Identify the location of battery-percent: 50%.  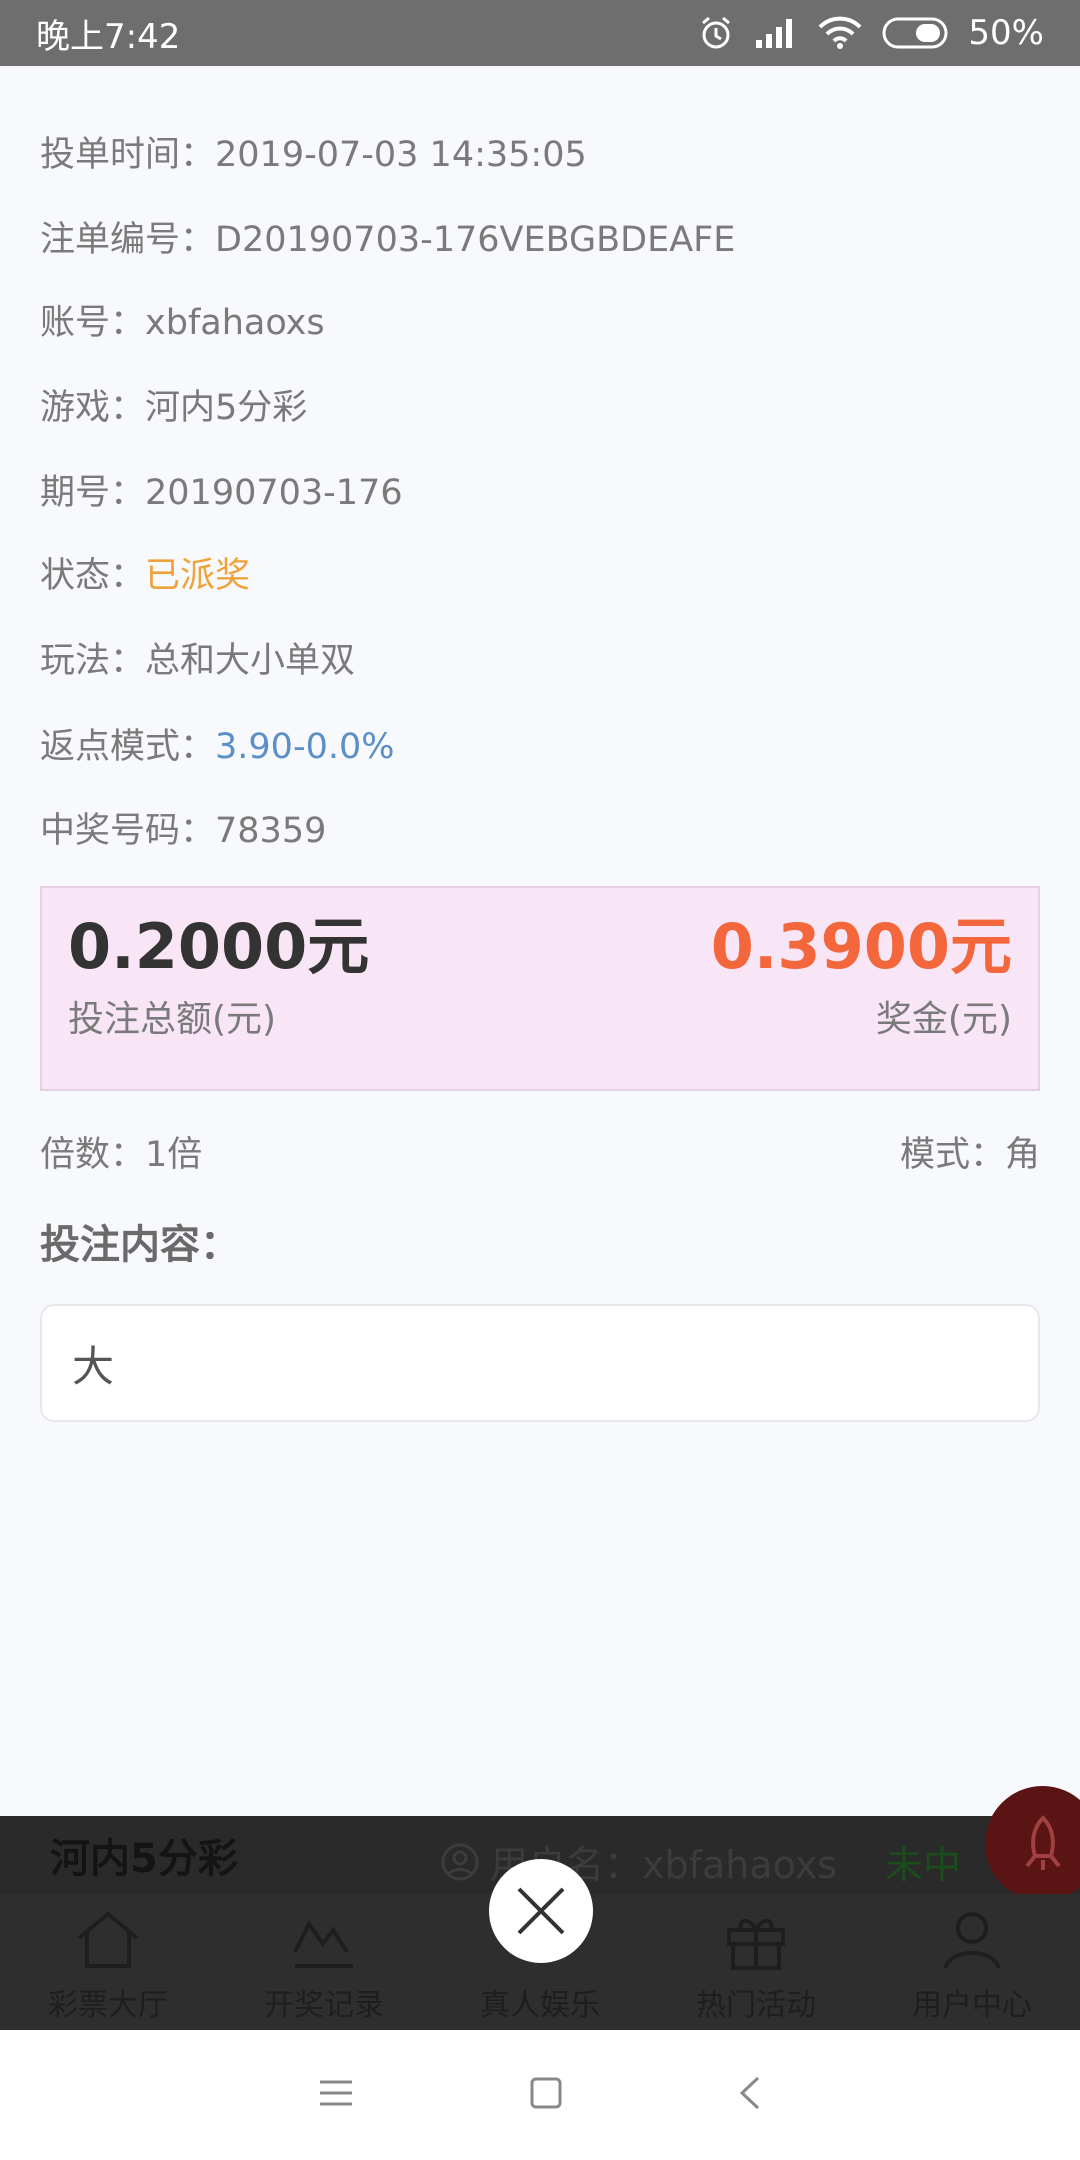
(1006, 33).